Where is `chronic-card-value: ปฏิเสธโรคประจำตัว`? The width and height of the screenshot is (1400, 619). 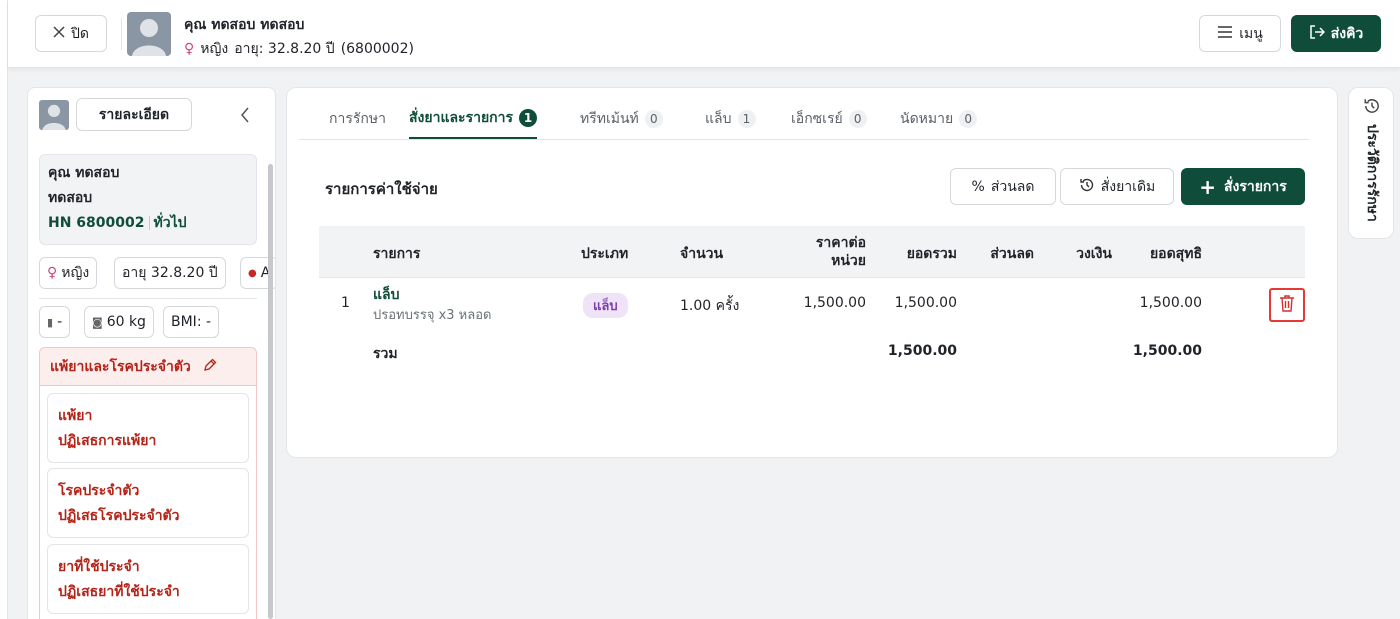 chronic-card-value: ปฏิเสธโรคประจำตัว is located at coordinates (119, 516).